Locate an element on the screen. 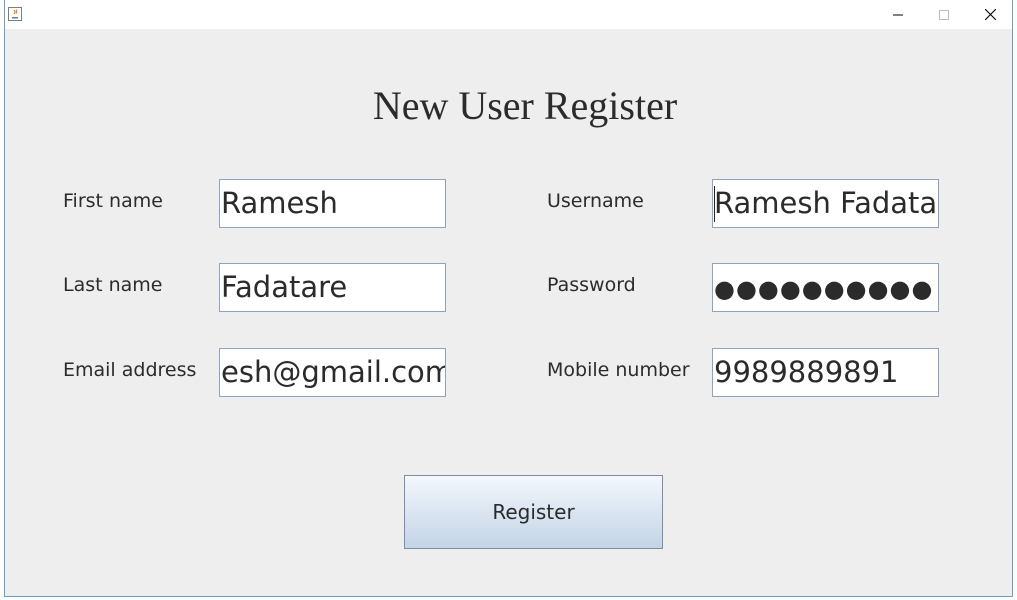  maximize-icon is located at coordinates (944, 14).